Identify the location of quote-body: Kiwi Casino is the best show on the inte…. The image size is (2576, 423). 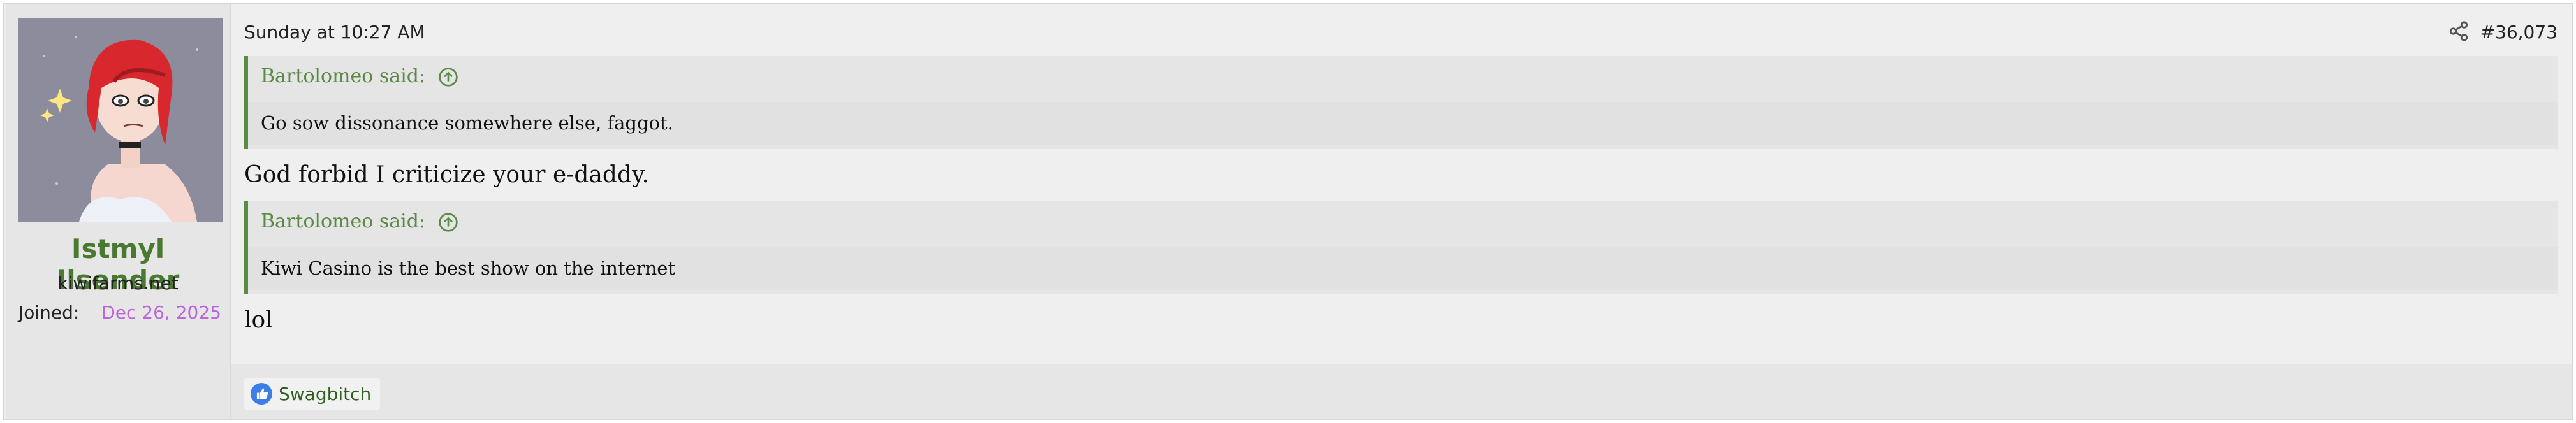
(1403, 269).